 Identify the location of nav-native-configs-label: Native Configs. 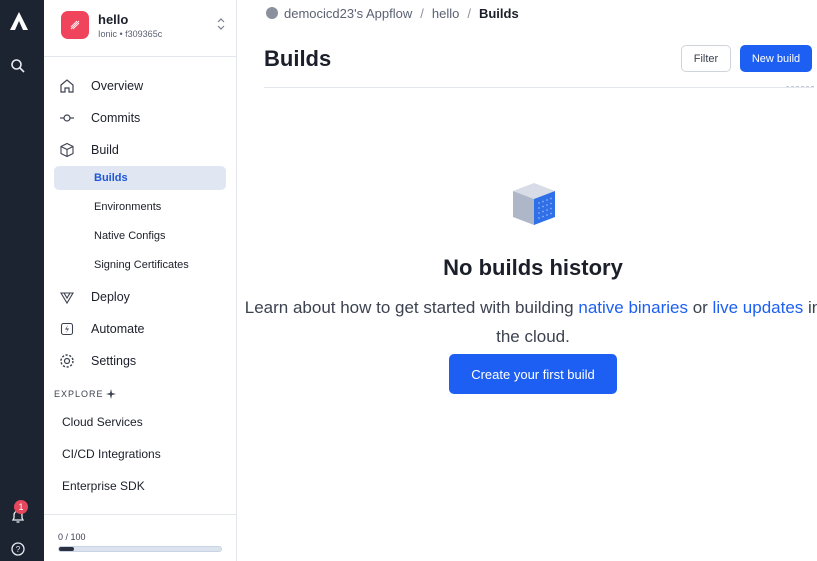
(130, 236).